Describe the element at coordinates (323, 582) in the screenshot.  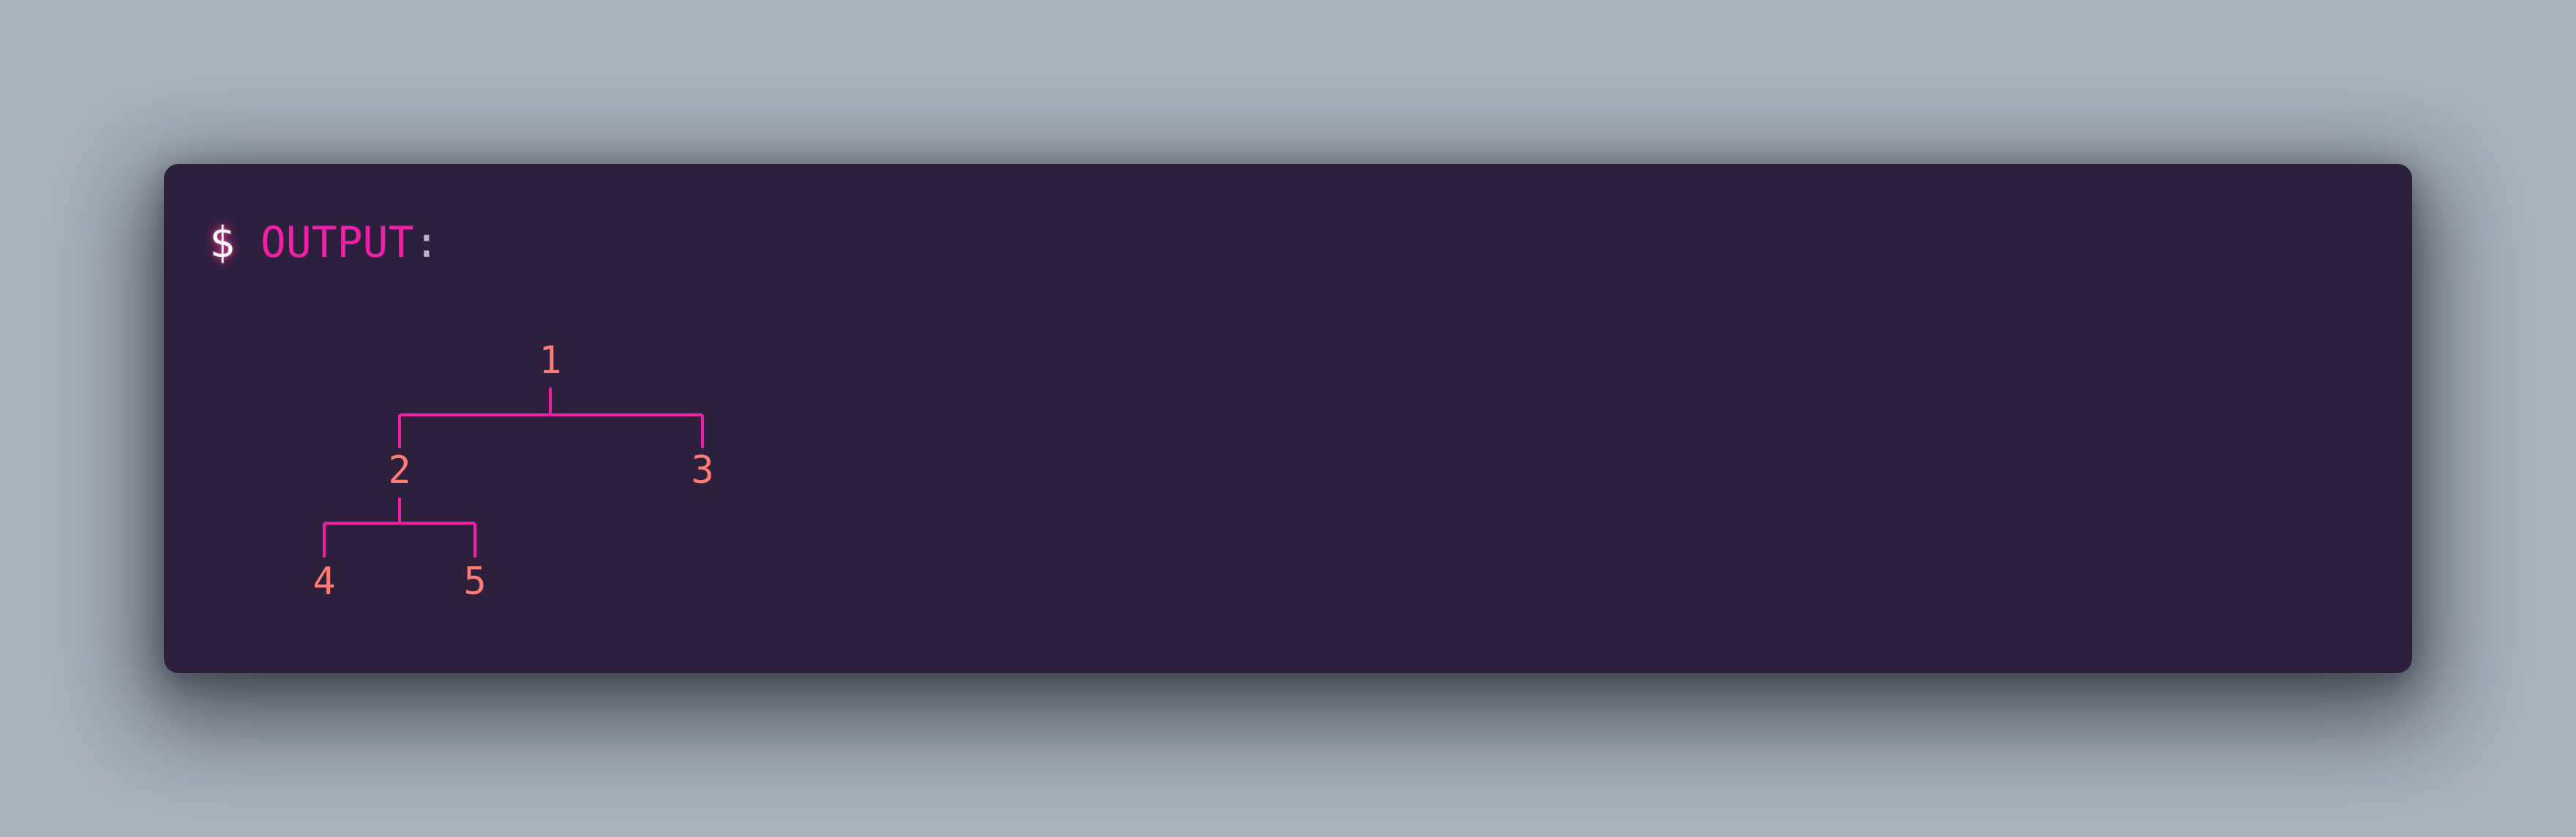
I see `tree-node-left-left: 4` at that location.